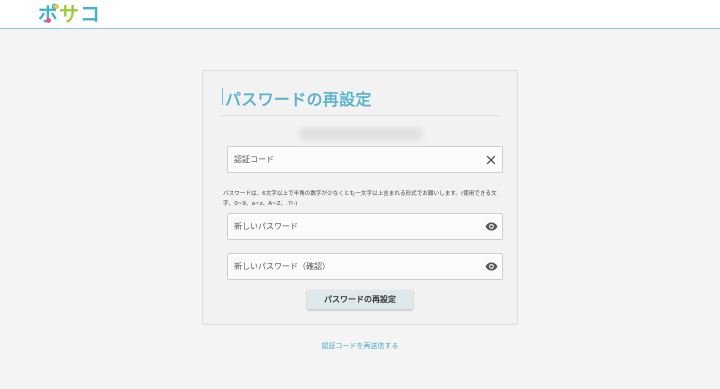  I want to click on resend-code-link: 認証コードを再送信する, so click(360, 346).